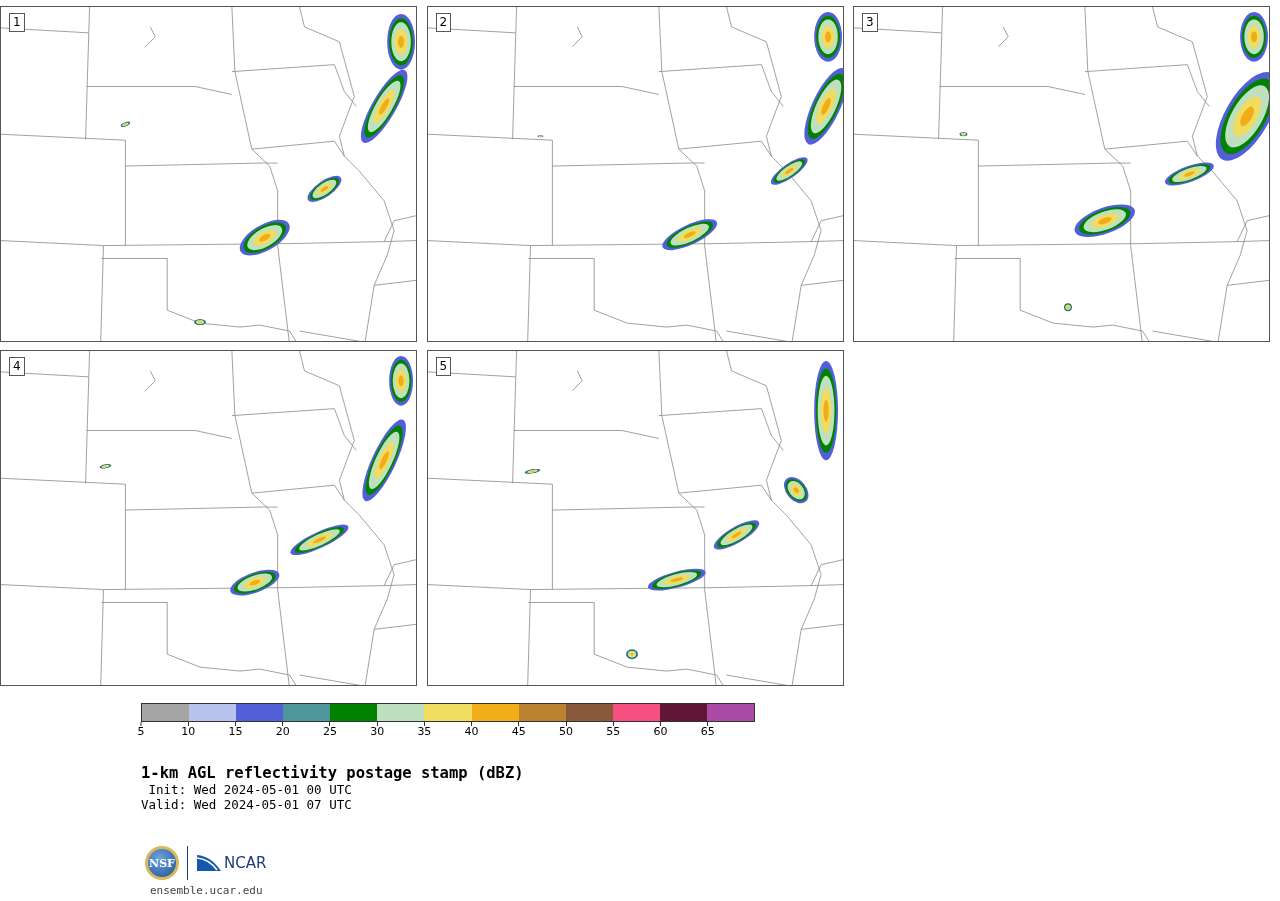 The image size is (1280, 901). Describe the element at coordinates (247, 804) in the screenshot. I see `valid-time: Valid: Wed 2024-05-01 07 UTC` at that location.